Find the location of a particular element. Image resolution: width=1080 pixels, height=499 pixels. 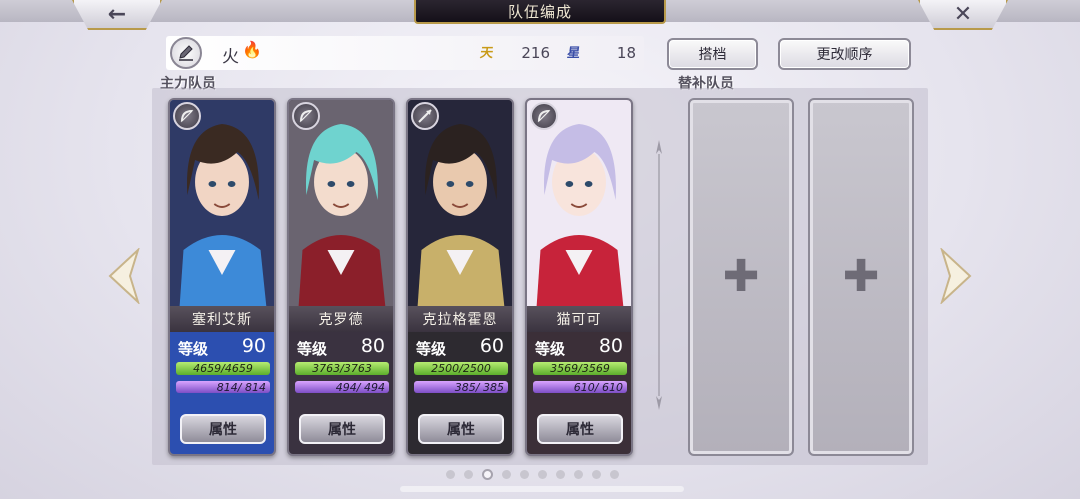

reorder-button: 更改顺序 is located at coordinates (844, 54).